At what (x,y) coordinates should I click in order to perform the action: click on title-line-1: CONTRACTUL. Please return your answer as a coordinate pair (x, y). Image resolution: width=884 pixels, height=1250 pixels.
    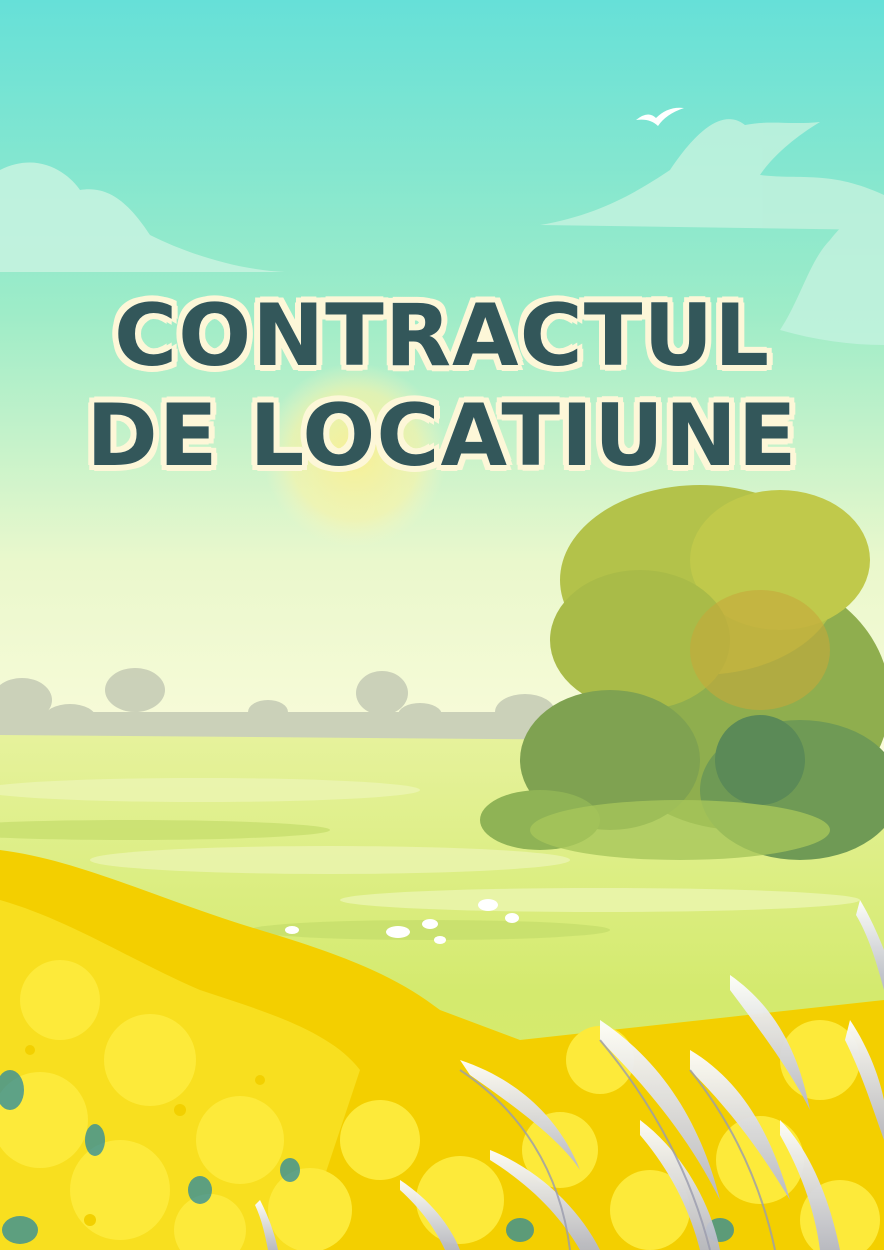
    Looking at the image, I should click on (442, 336).